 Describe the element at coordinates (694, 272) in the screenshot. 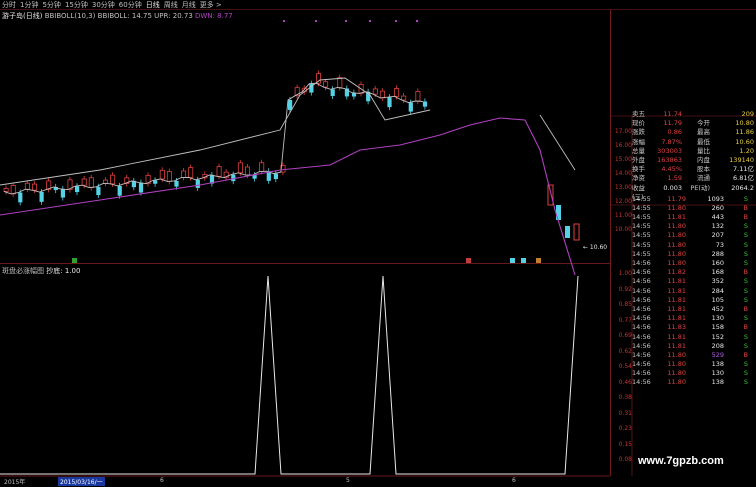

I see `tick-row: 14:56 11.82 168 B` at that location.